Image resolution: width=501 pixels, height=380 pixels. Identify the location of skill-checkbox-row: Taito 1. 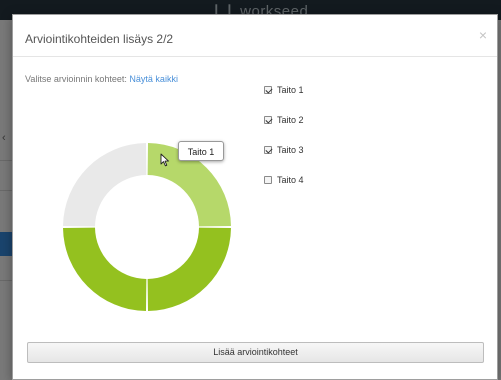
(284, 90).